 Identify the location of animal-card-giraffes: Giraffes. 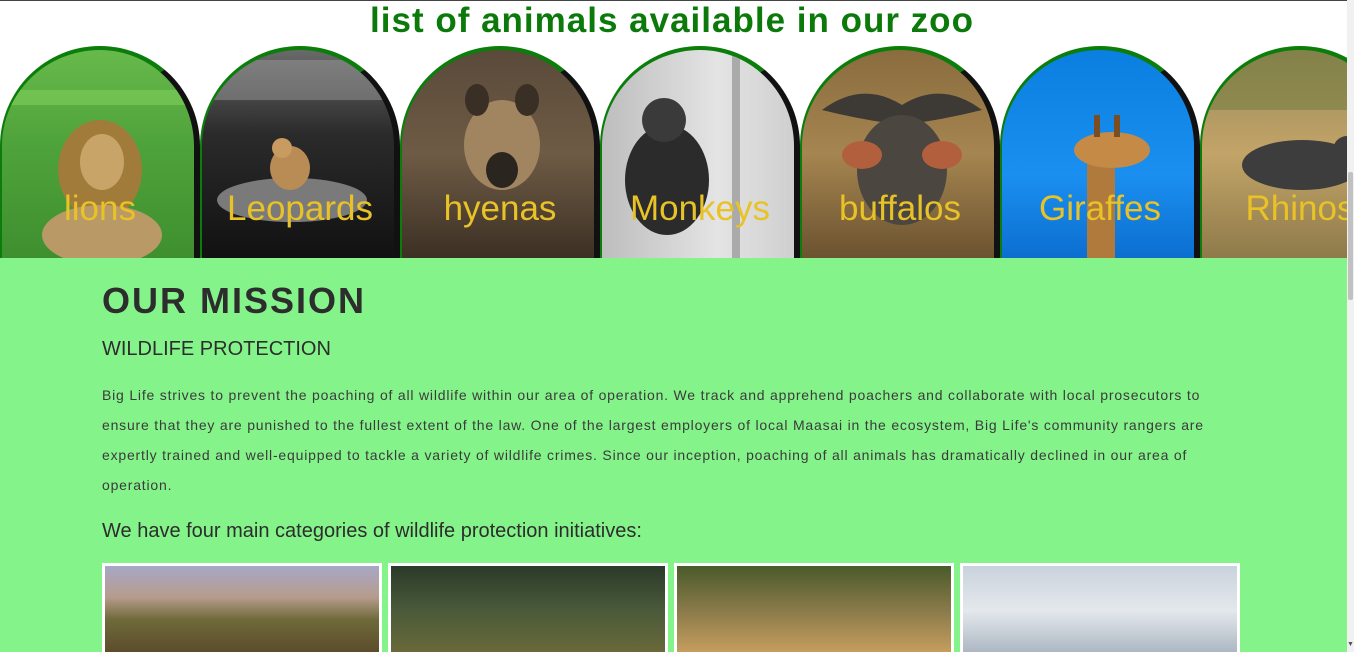
(1100, 152).